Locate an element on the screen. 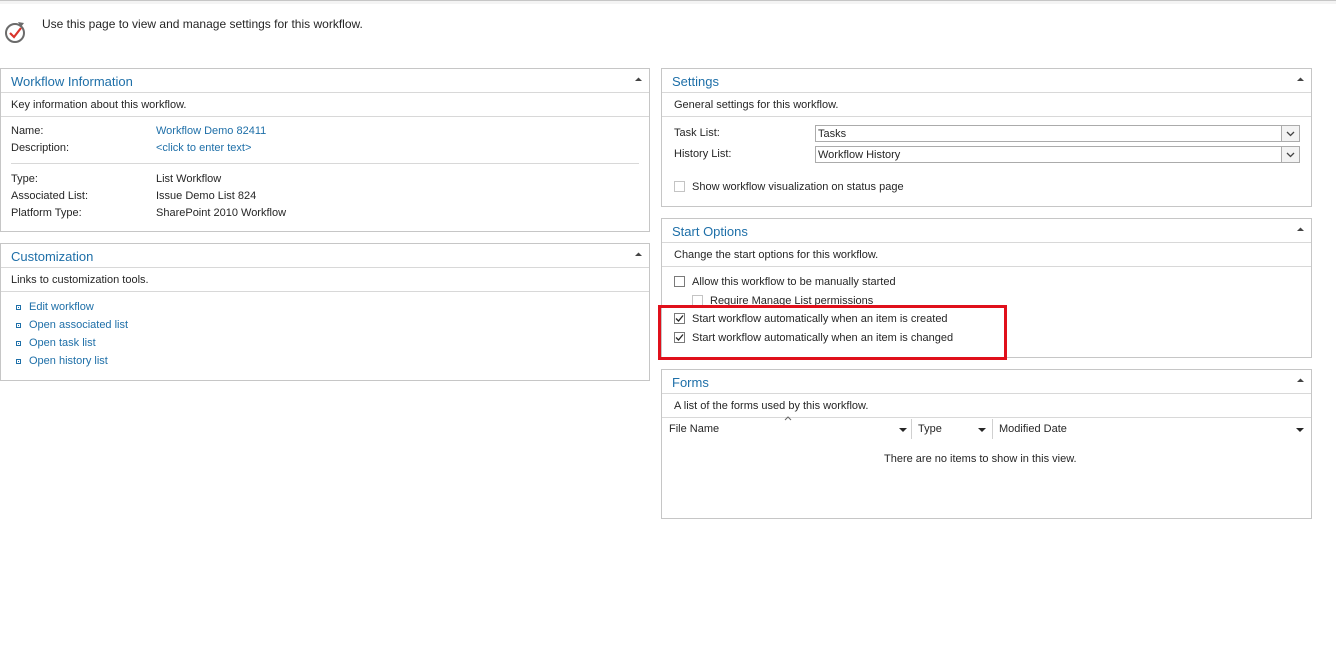 This screenshot has width=1336, height=669. column-header-modified-date: Modified Date is located at coordinates (1033, 429).